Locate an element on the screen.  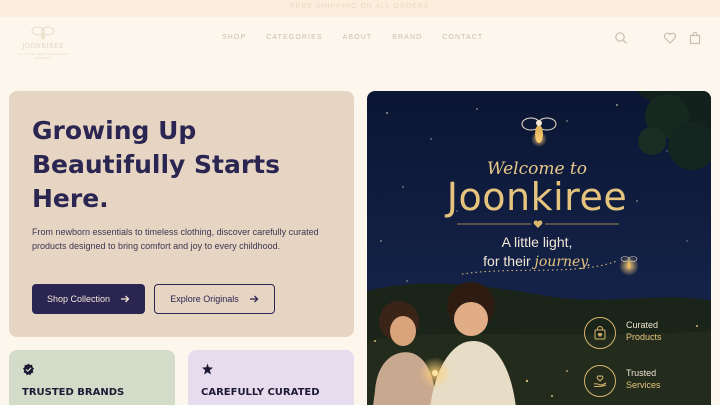
feature-label-line-2: Products is located at coordinates (644, 337).